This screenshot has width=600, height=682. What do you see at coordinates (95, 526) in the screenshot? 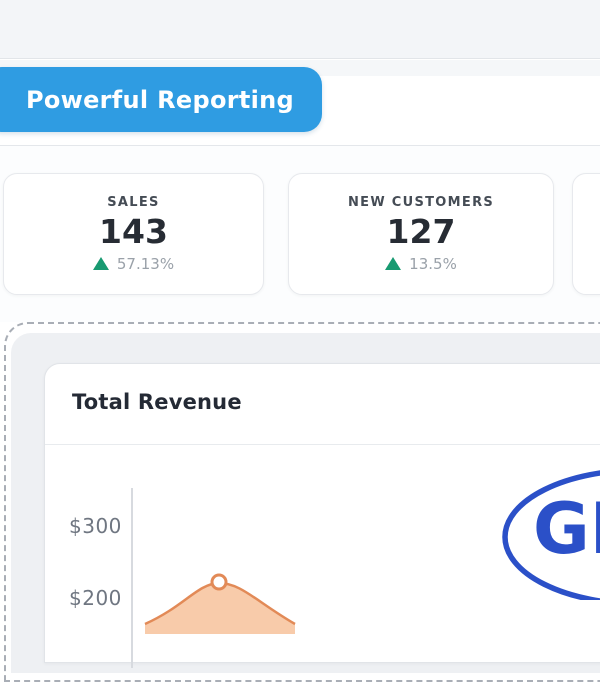
I see `y-tick-300: $300` at bounding box center [95, 526].